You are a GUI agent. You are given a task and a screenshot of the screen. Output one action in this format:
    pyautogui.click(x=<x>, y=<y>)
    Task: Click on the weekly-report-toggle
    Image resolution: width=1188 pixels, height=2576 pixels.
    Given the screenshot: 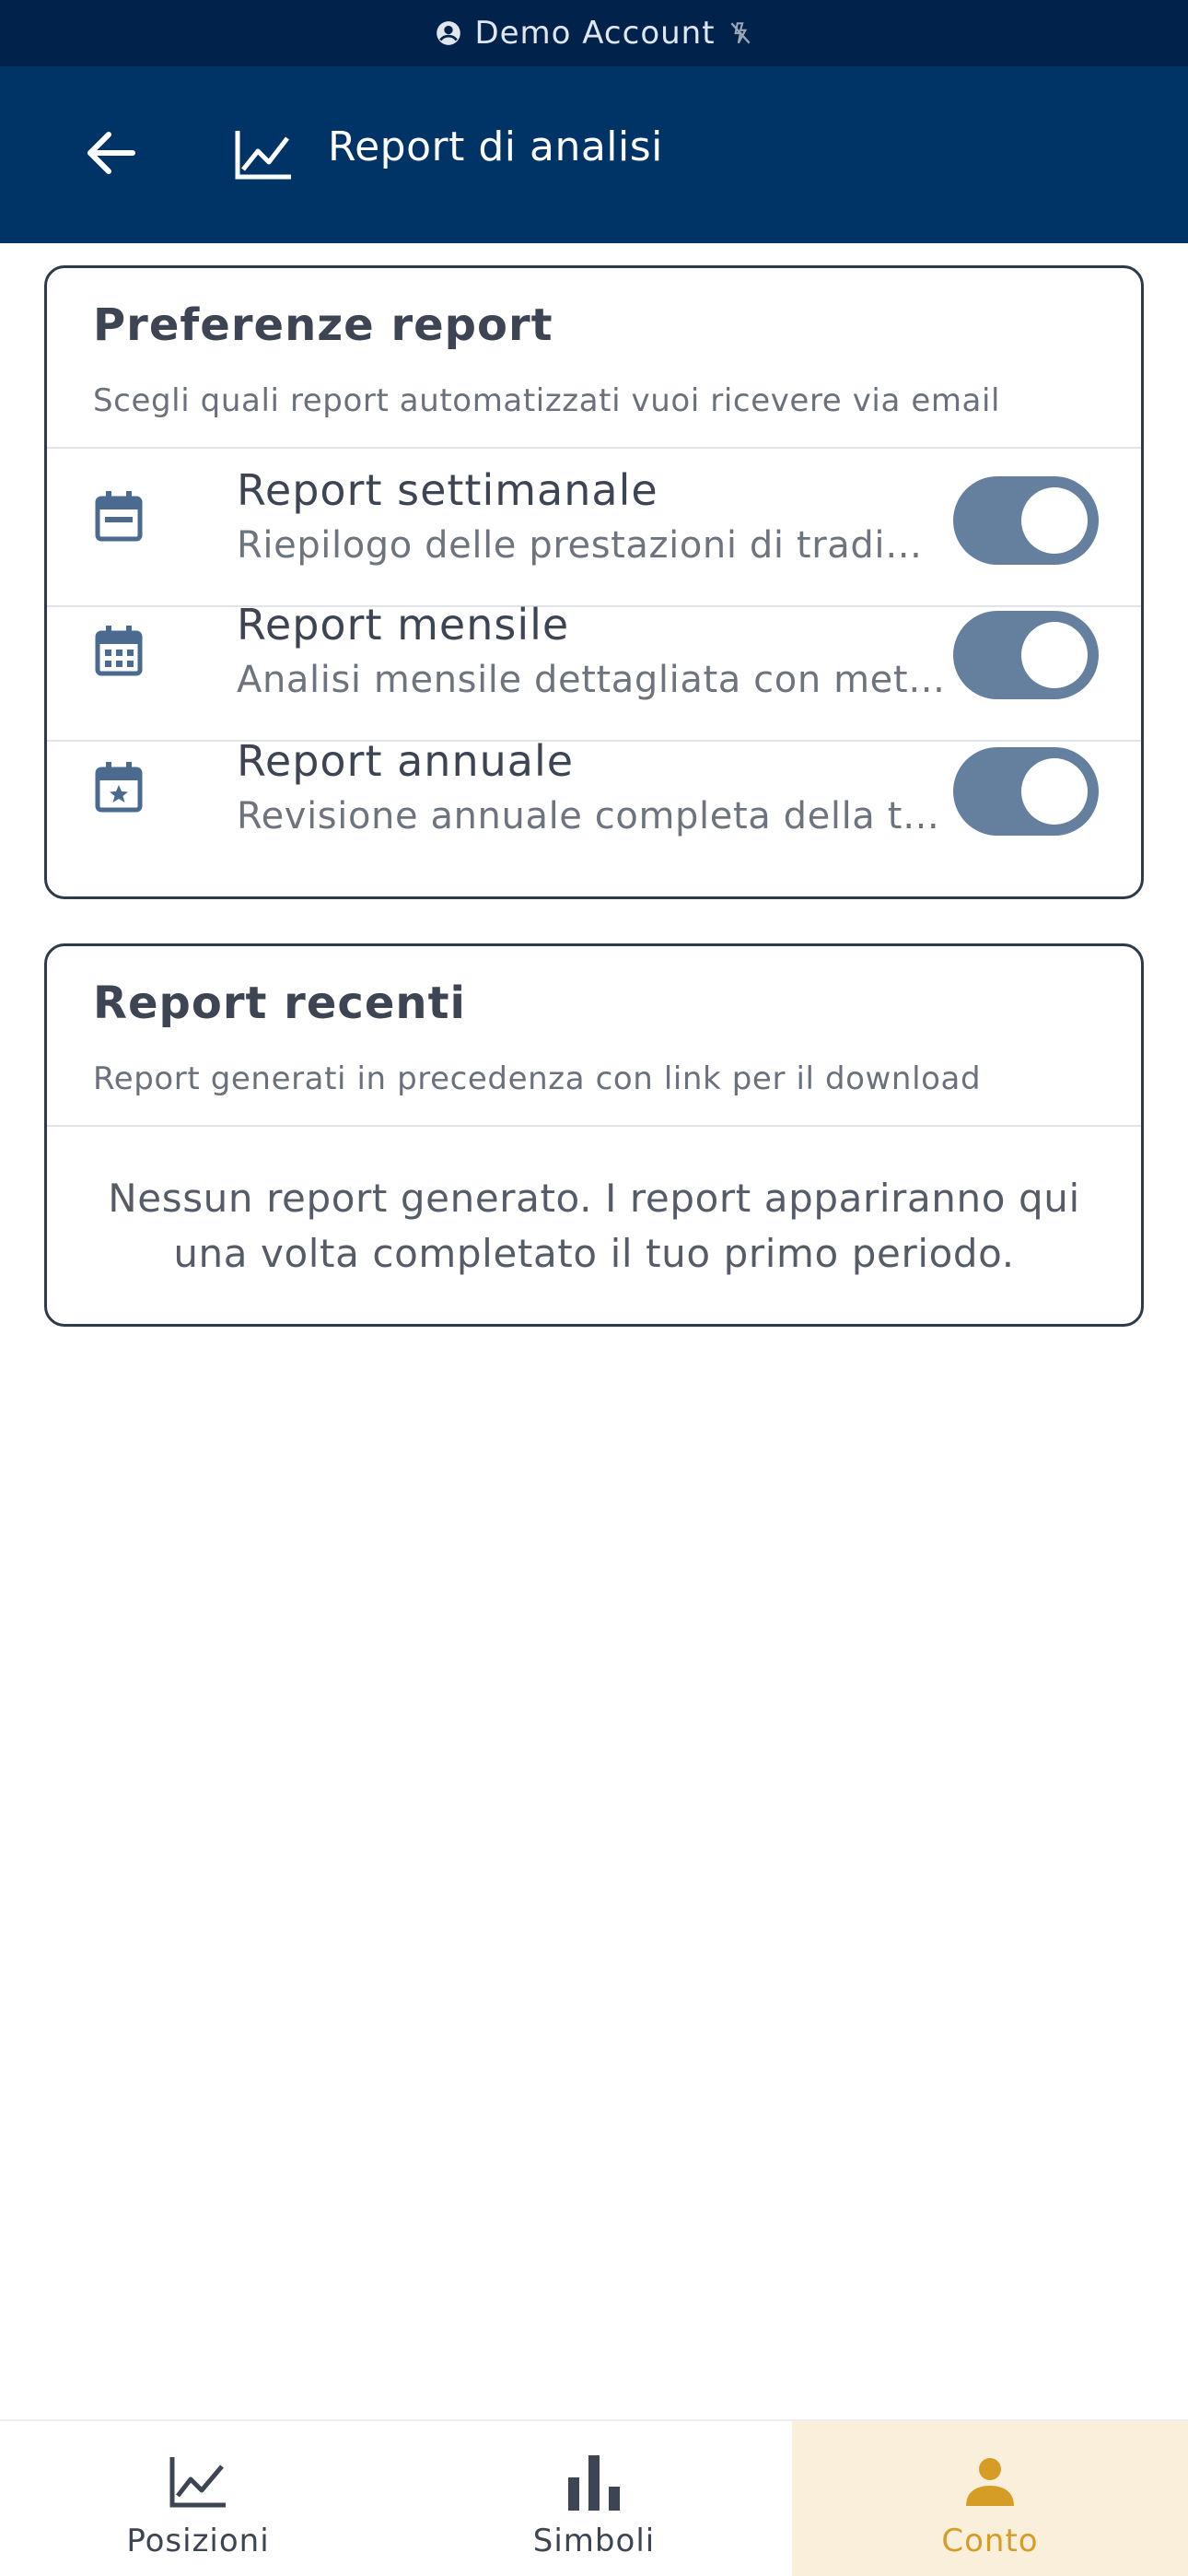 What is the action you would take?
    pyautogui.click(x=1026, y=520)
    